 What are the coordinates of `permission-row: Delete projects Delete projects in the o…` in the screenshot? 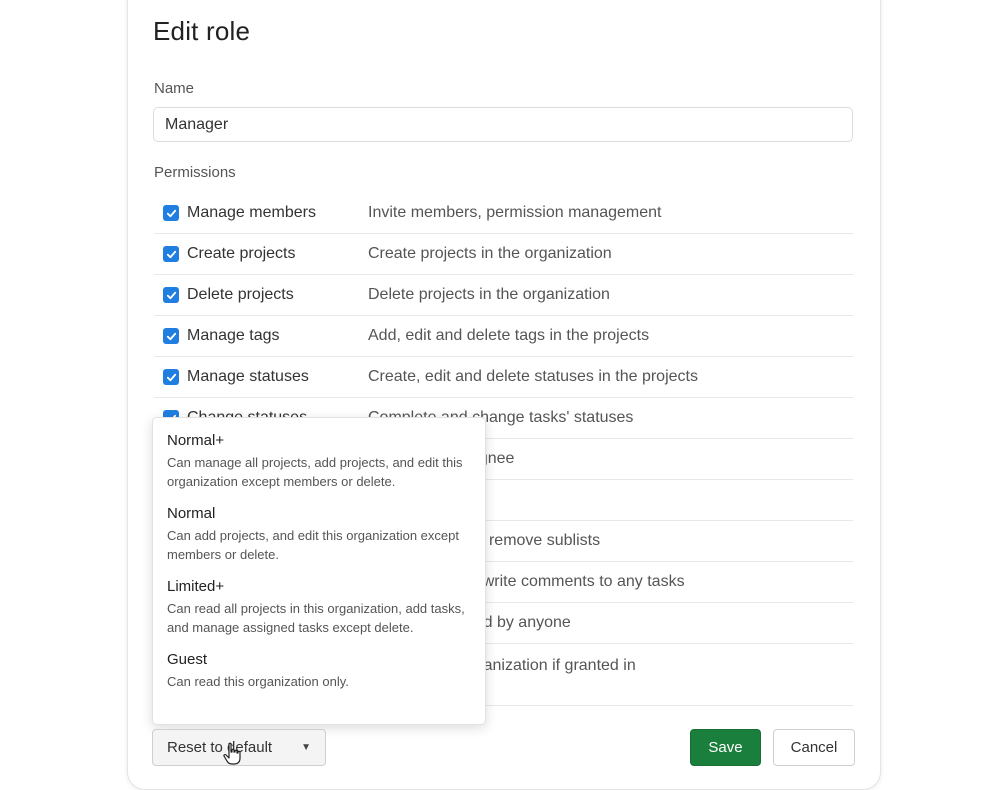 It's located at (503, 295).